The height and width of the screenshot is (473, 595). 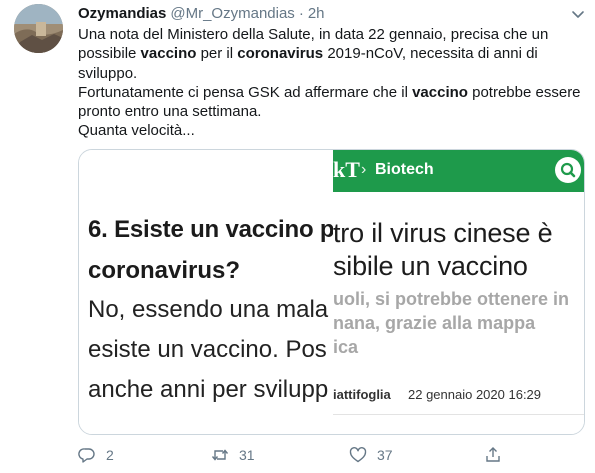 I want to click on reply-icon, so click(x=87, y=455).